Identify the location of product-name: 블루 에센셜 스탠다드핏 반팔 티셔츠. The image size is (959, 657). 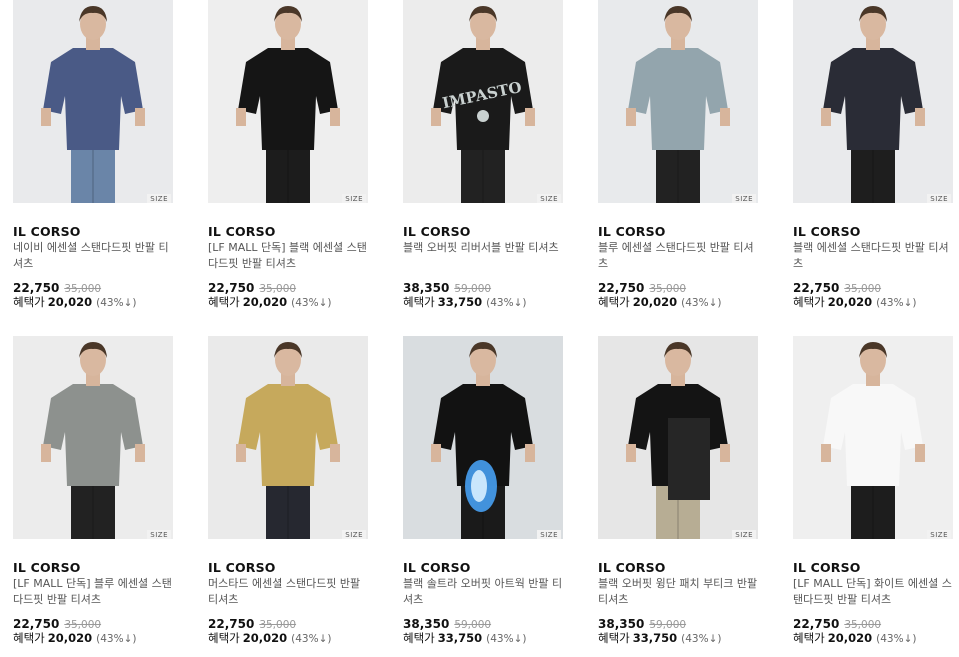
(678, 257).